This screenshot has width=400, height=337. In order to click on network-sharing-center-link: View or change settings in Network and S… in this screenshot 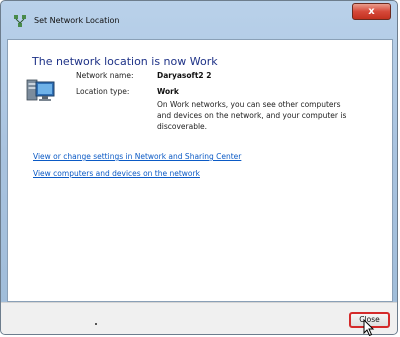, I will do `click(137, 156)`.